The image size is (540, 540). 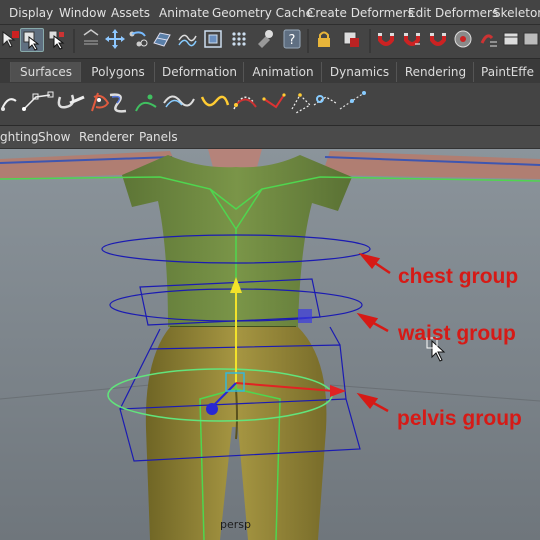 I want to click on menu-edit-deformers: Edit Deformers, so click(x=453, y=13).